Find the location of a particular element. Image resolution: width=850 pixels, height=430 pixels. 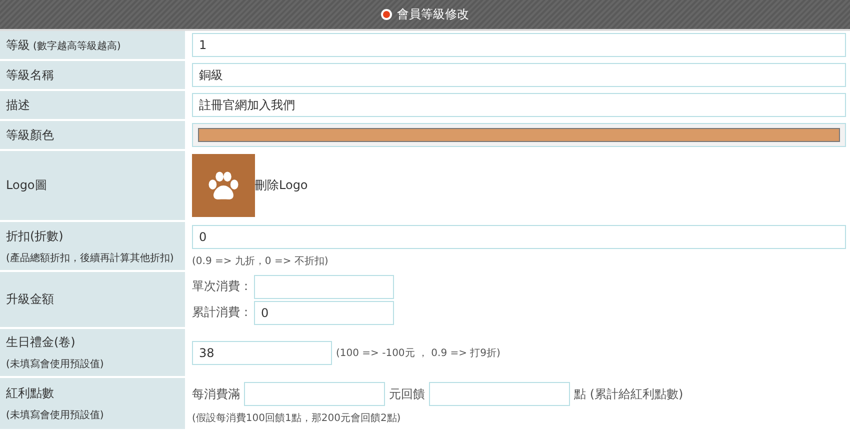

page-title: 會員等級修改 is located at coordinates (433, 14).